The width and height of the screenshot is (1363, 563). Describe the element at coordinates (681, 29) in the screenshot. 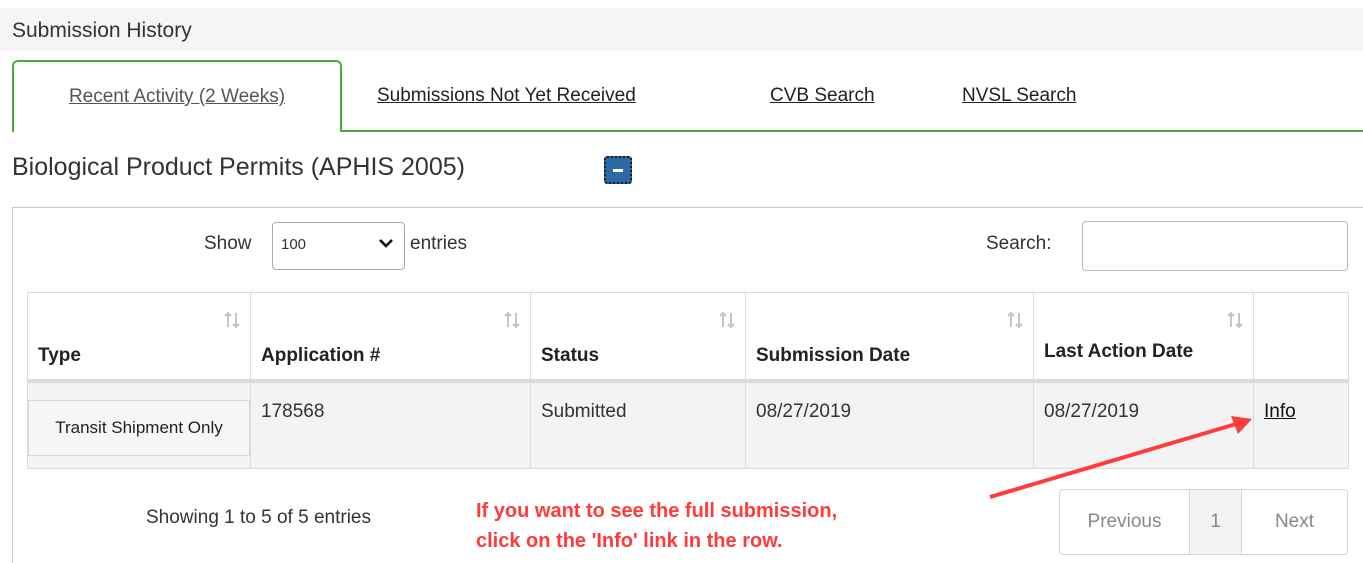

I see `section-header: Submission History` at that location.